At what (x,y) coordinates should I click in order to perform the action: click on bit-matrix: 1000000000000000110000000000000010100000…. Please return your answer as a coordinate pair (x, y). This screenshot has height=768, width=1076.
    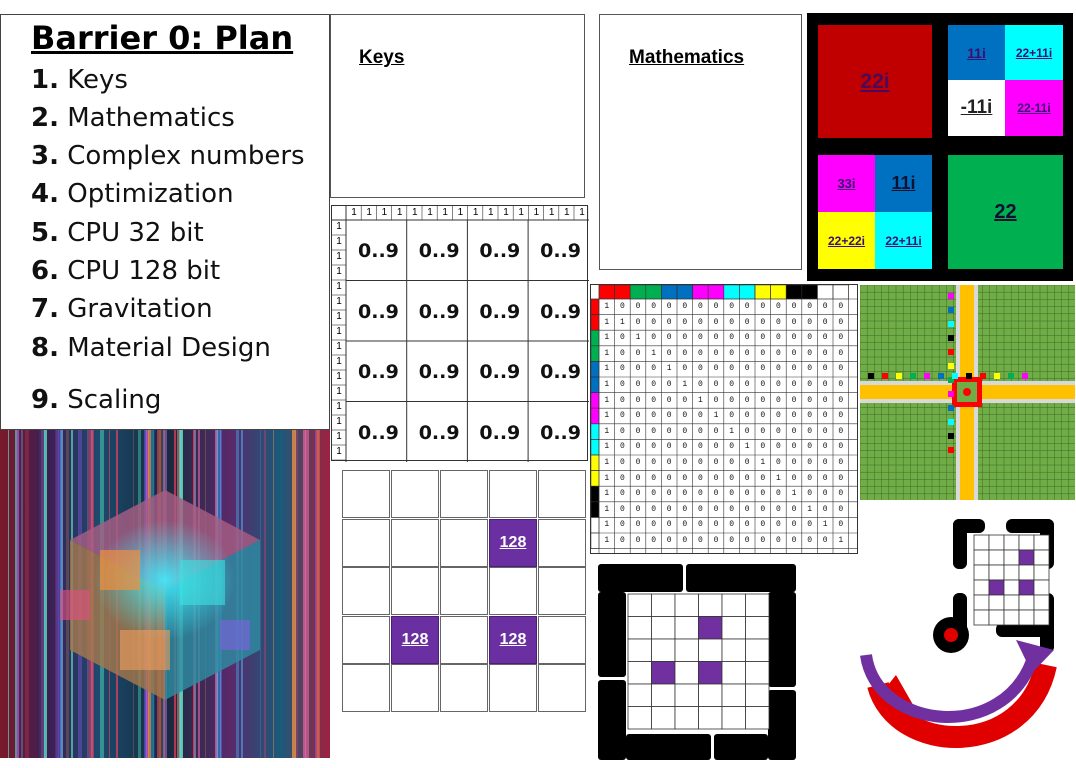
    Looking at the image, I should click on (724, 419).